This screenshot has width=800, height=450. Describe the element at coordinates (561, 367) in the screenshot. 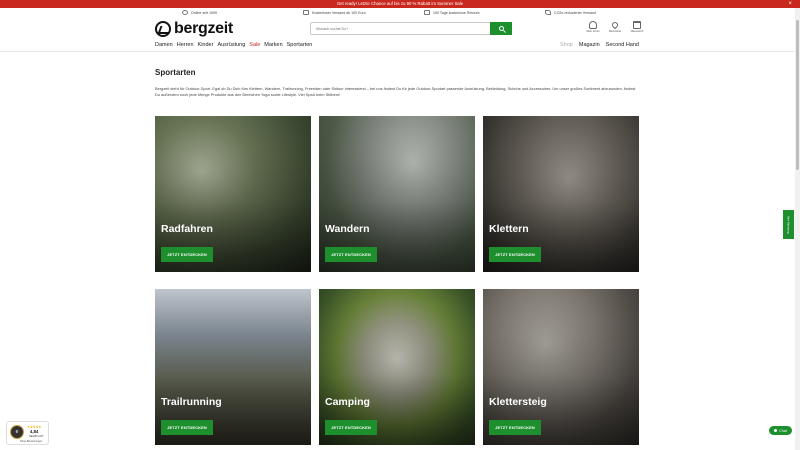

I see `sport-card-klettersteig: Klettersteig JETZT ENTDECKEN` at that location.